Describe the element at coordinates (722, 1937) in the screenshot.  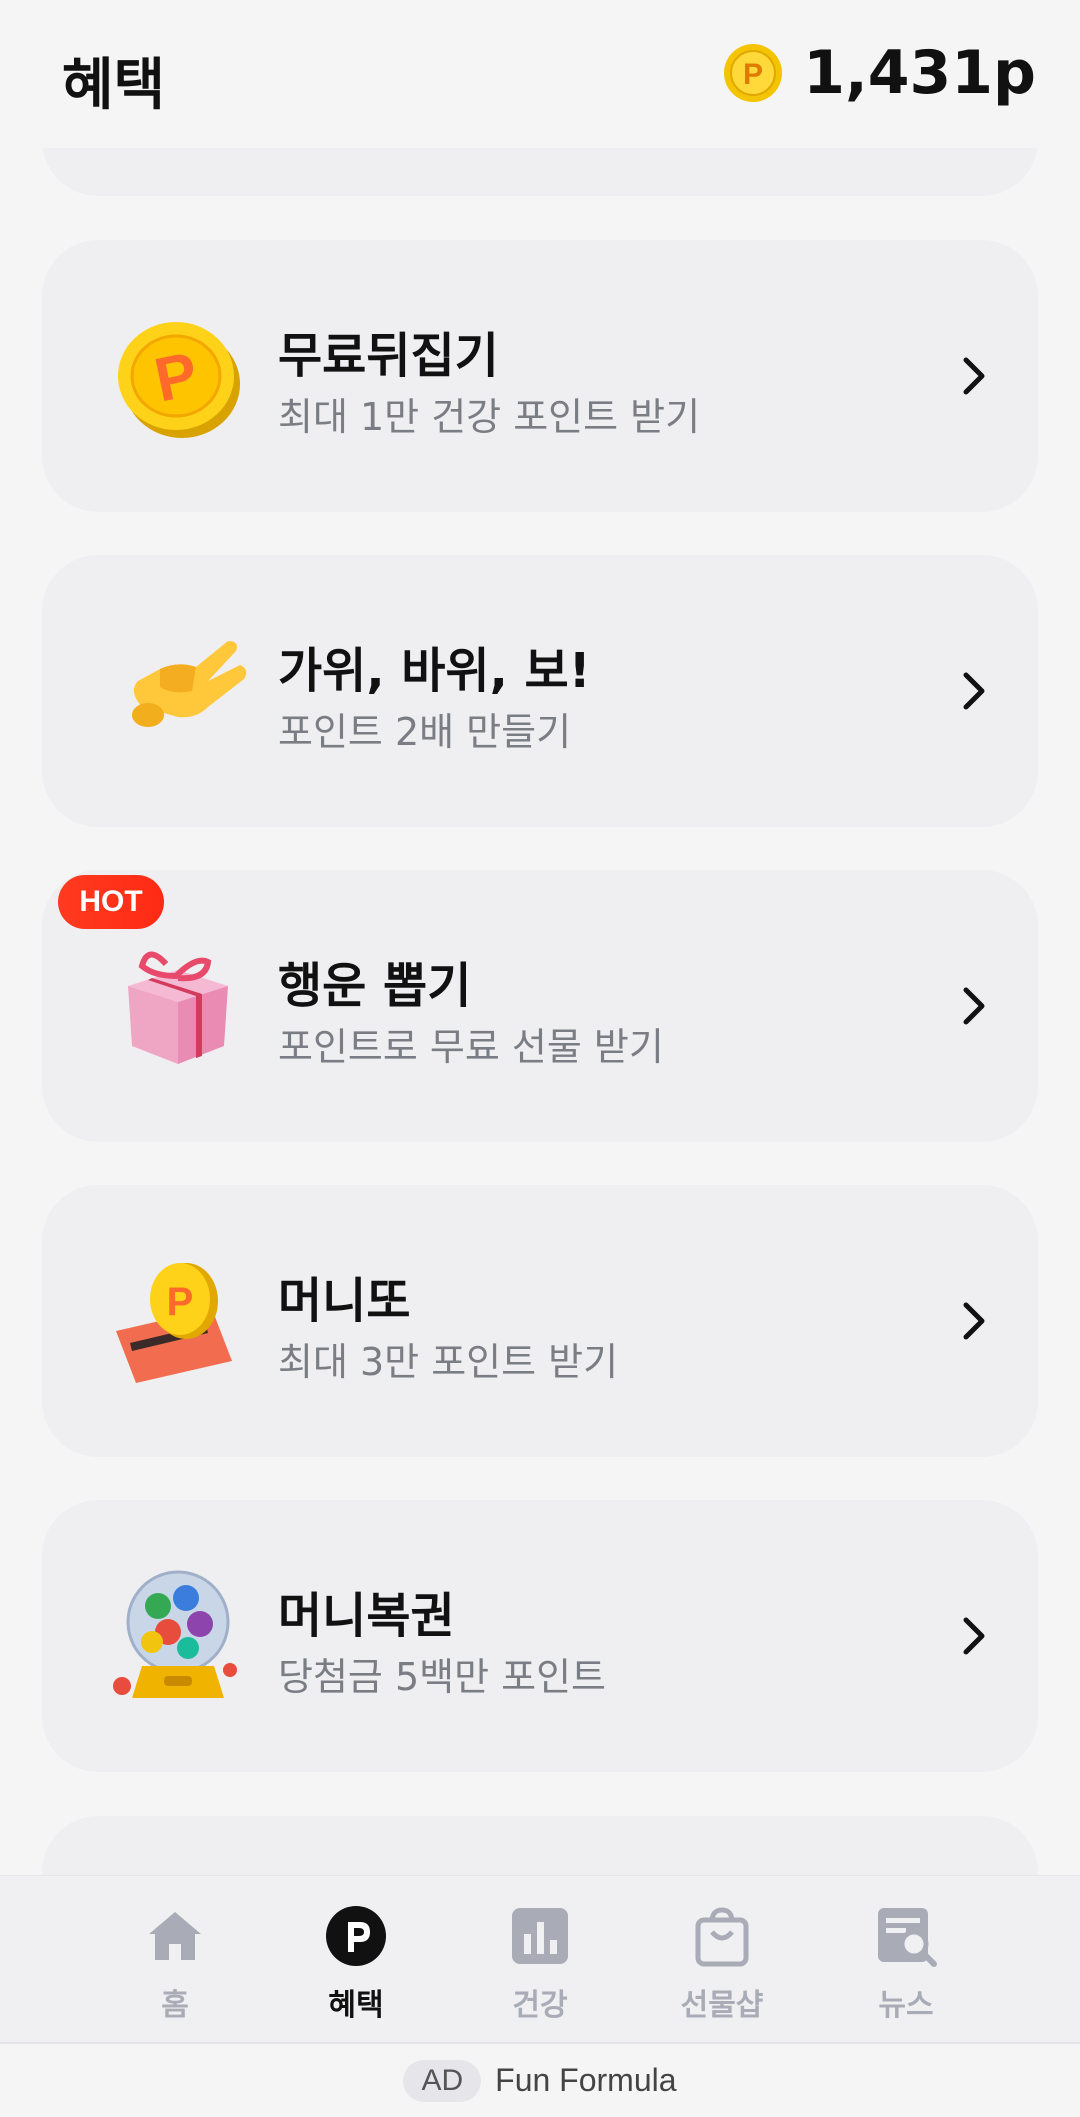
I see `shopping-bag-icon` at that location.